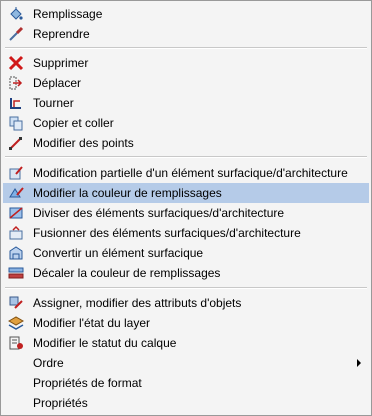  Describe the element at coordinates (186, 343) in the screenshot. I see `menu-item-statut-calque: Modifier le statut du calque` at that location.